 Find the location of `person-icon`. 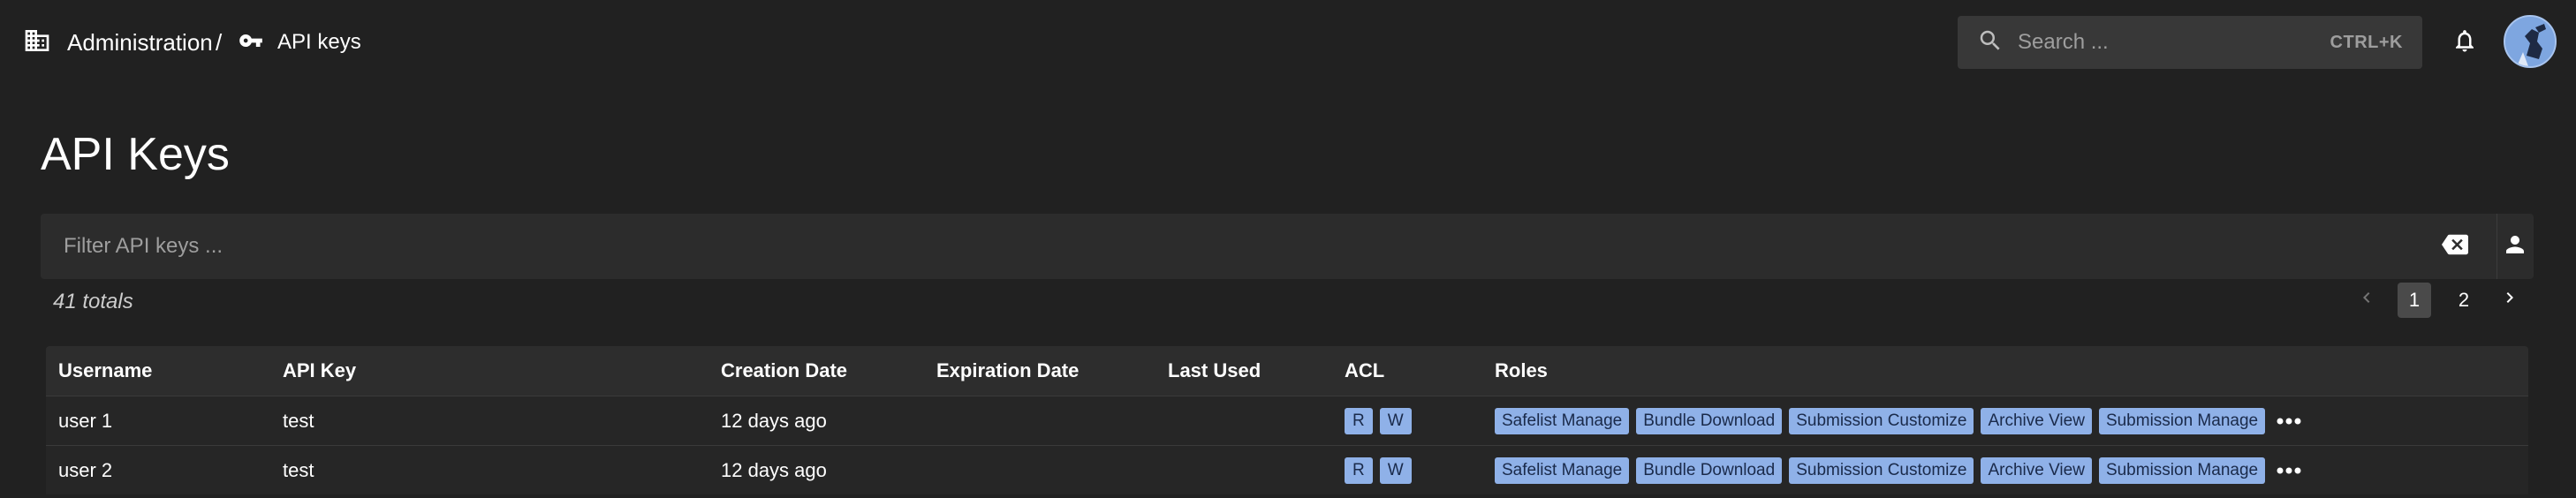

person-icon is located at coordinates (2515, 247).